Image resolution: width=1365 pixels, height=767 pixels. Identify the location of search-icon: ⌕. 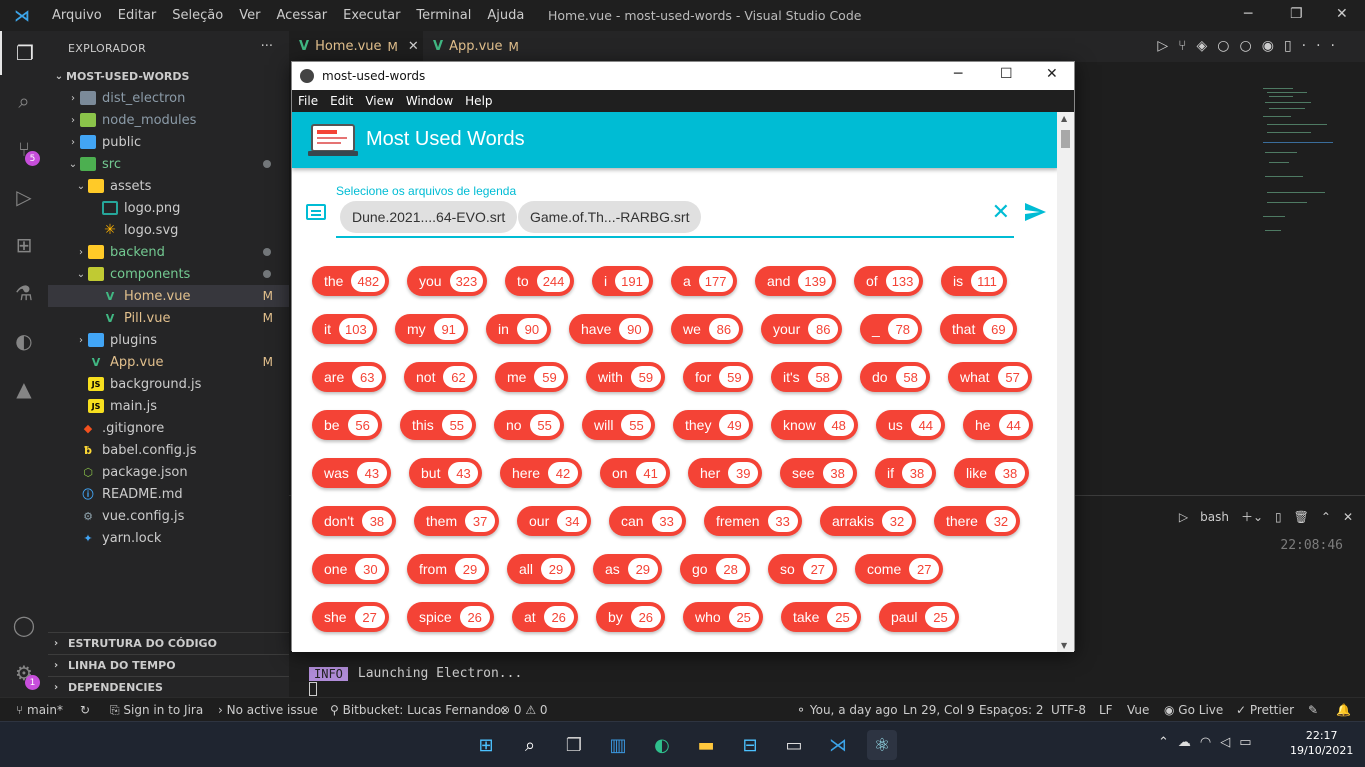
(530, 745).